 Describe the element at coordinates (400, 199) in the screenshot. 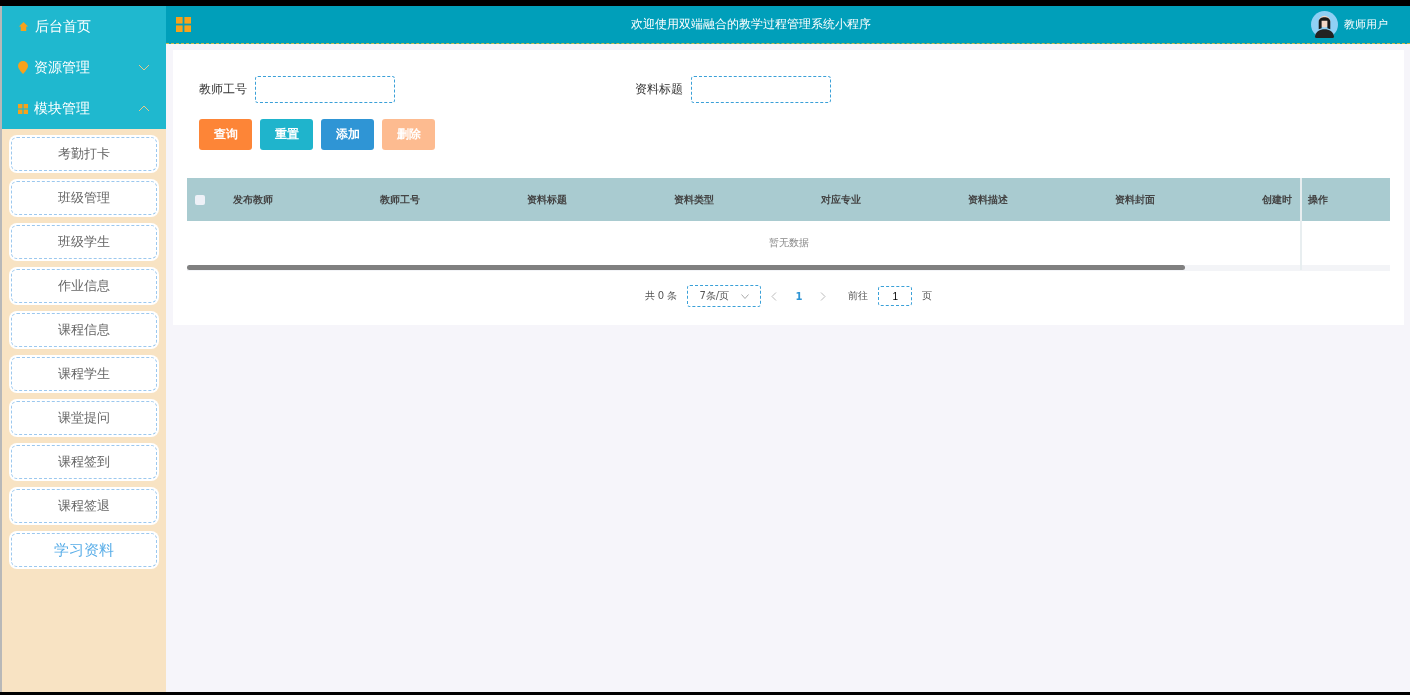

I see `column-header: 教师工号` at that location.